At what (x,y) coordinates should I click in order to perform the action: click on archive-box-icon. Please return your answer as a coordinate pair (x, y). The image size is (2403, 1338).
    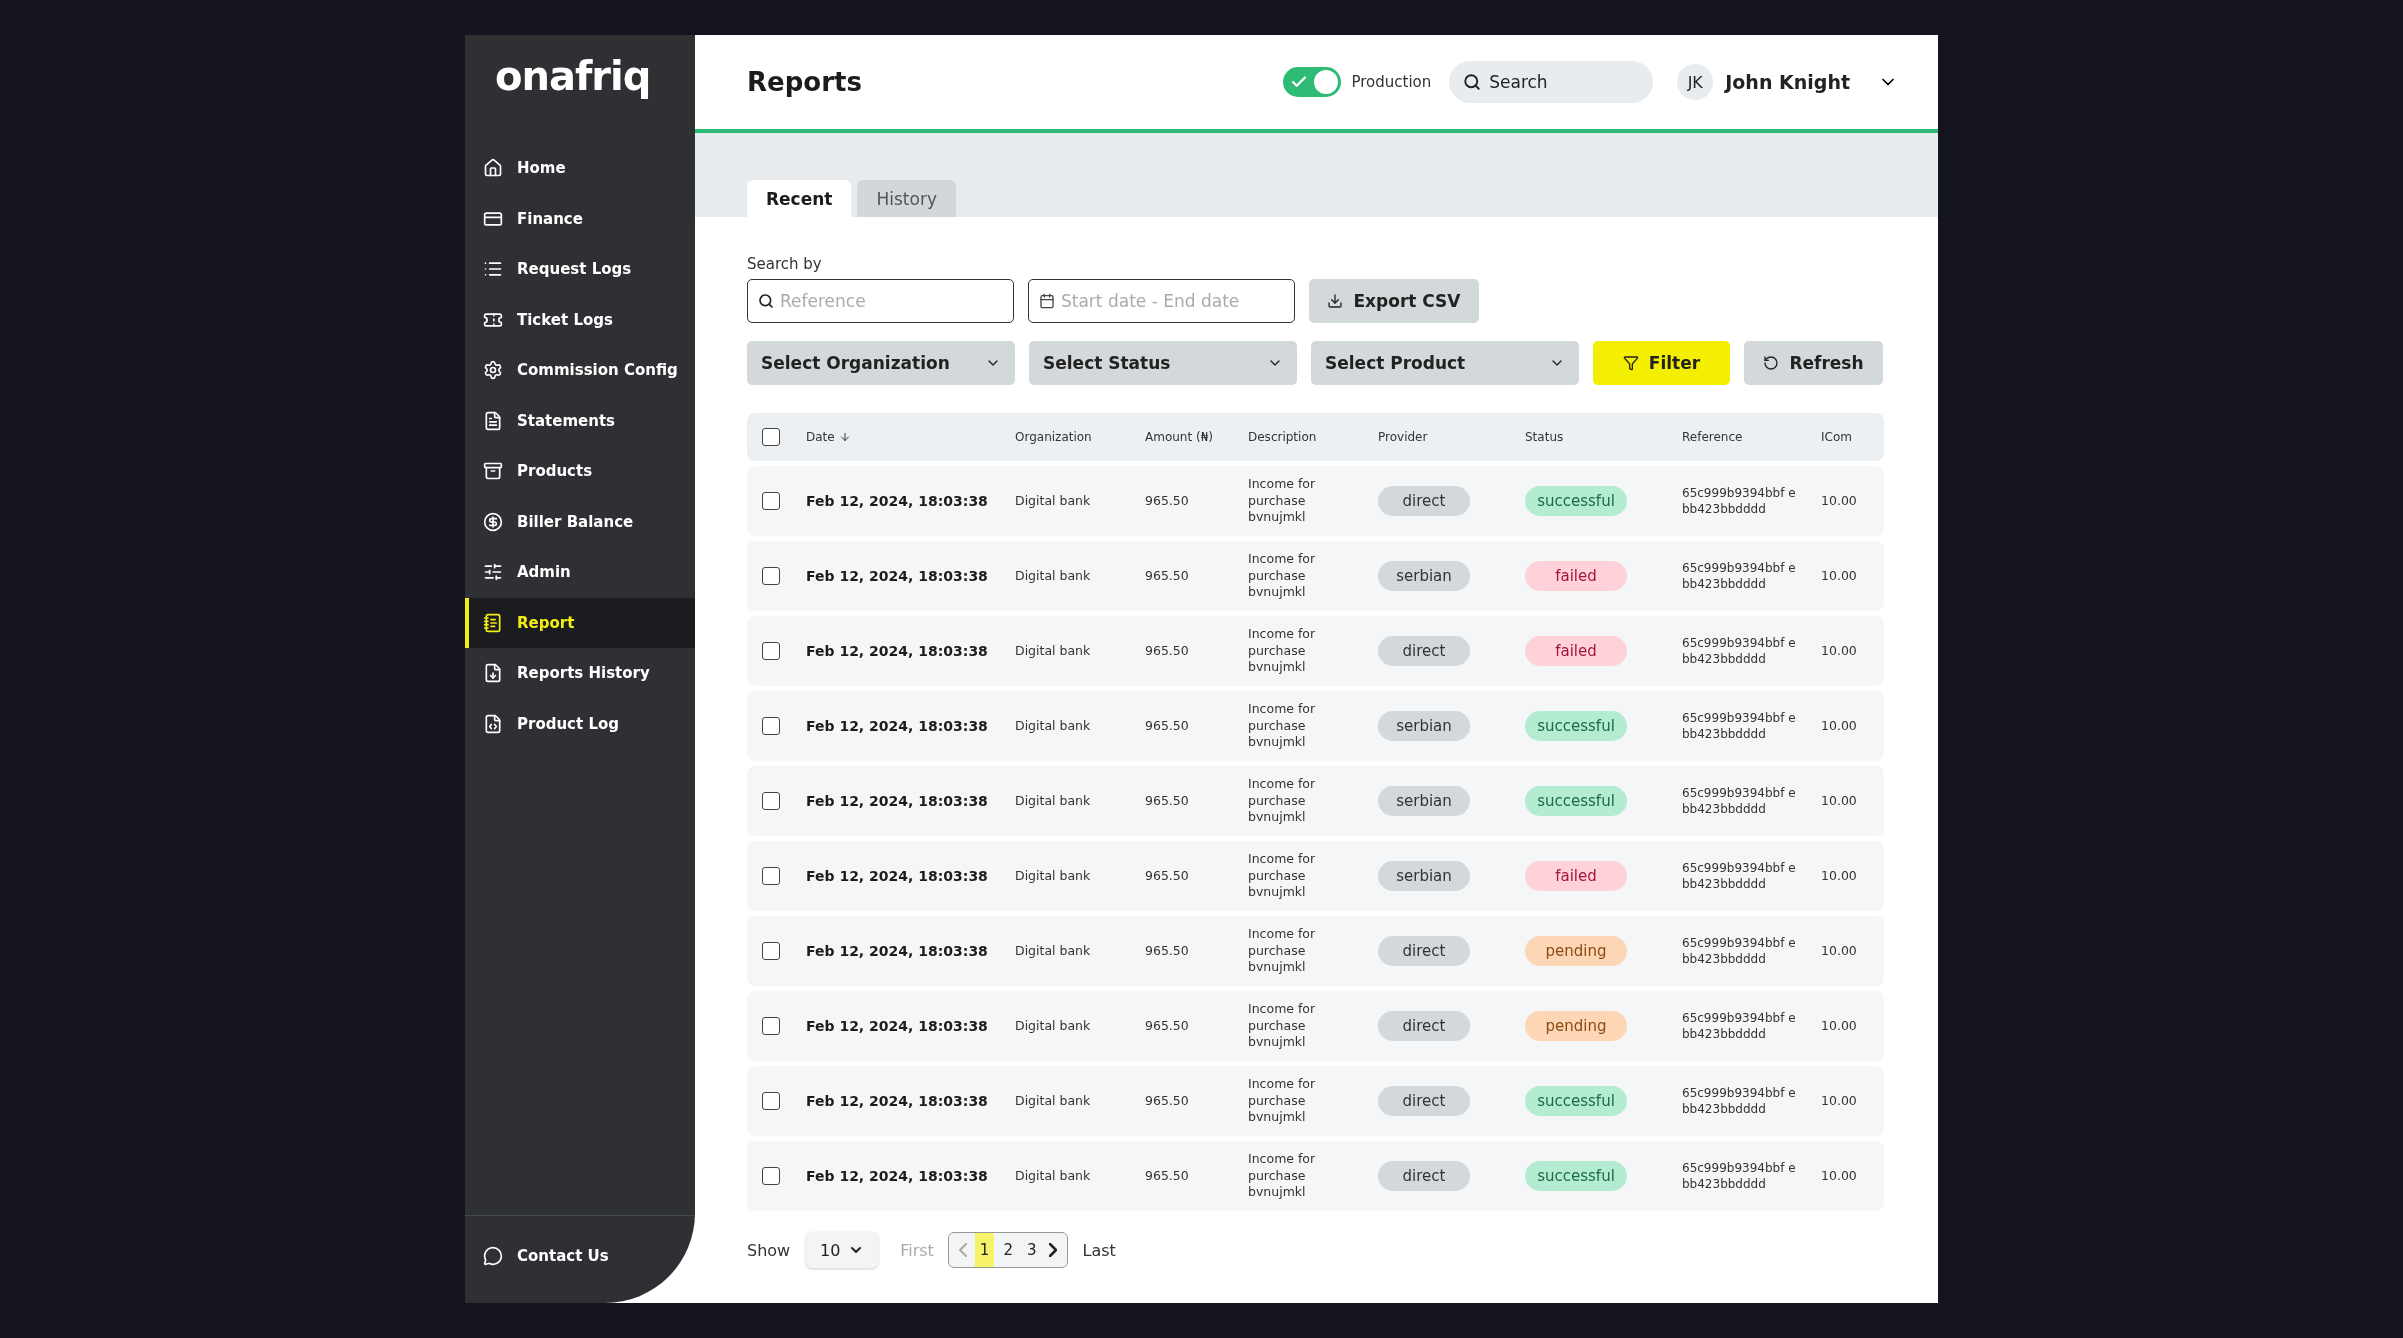
    Looking at the image, I should click on (493, 471).